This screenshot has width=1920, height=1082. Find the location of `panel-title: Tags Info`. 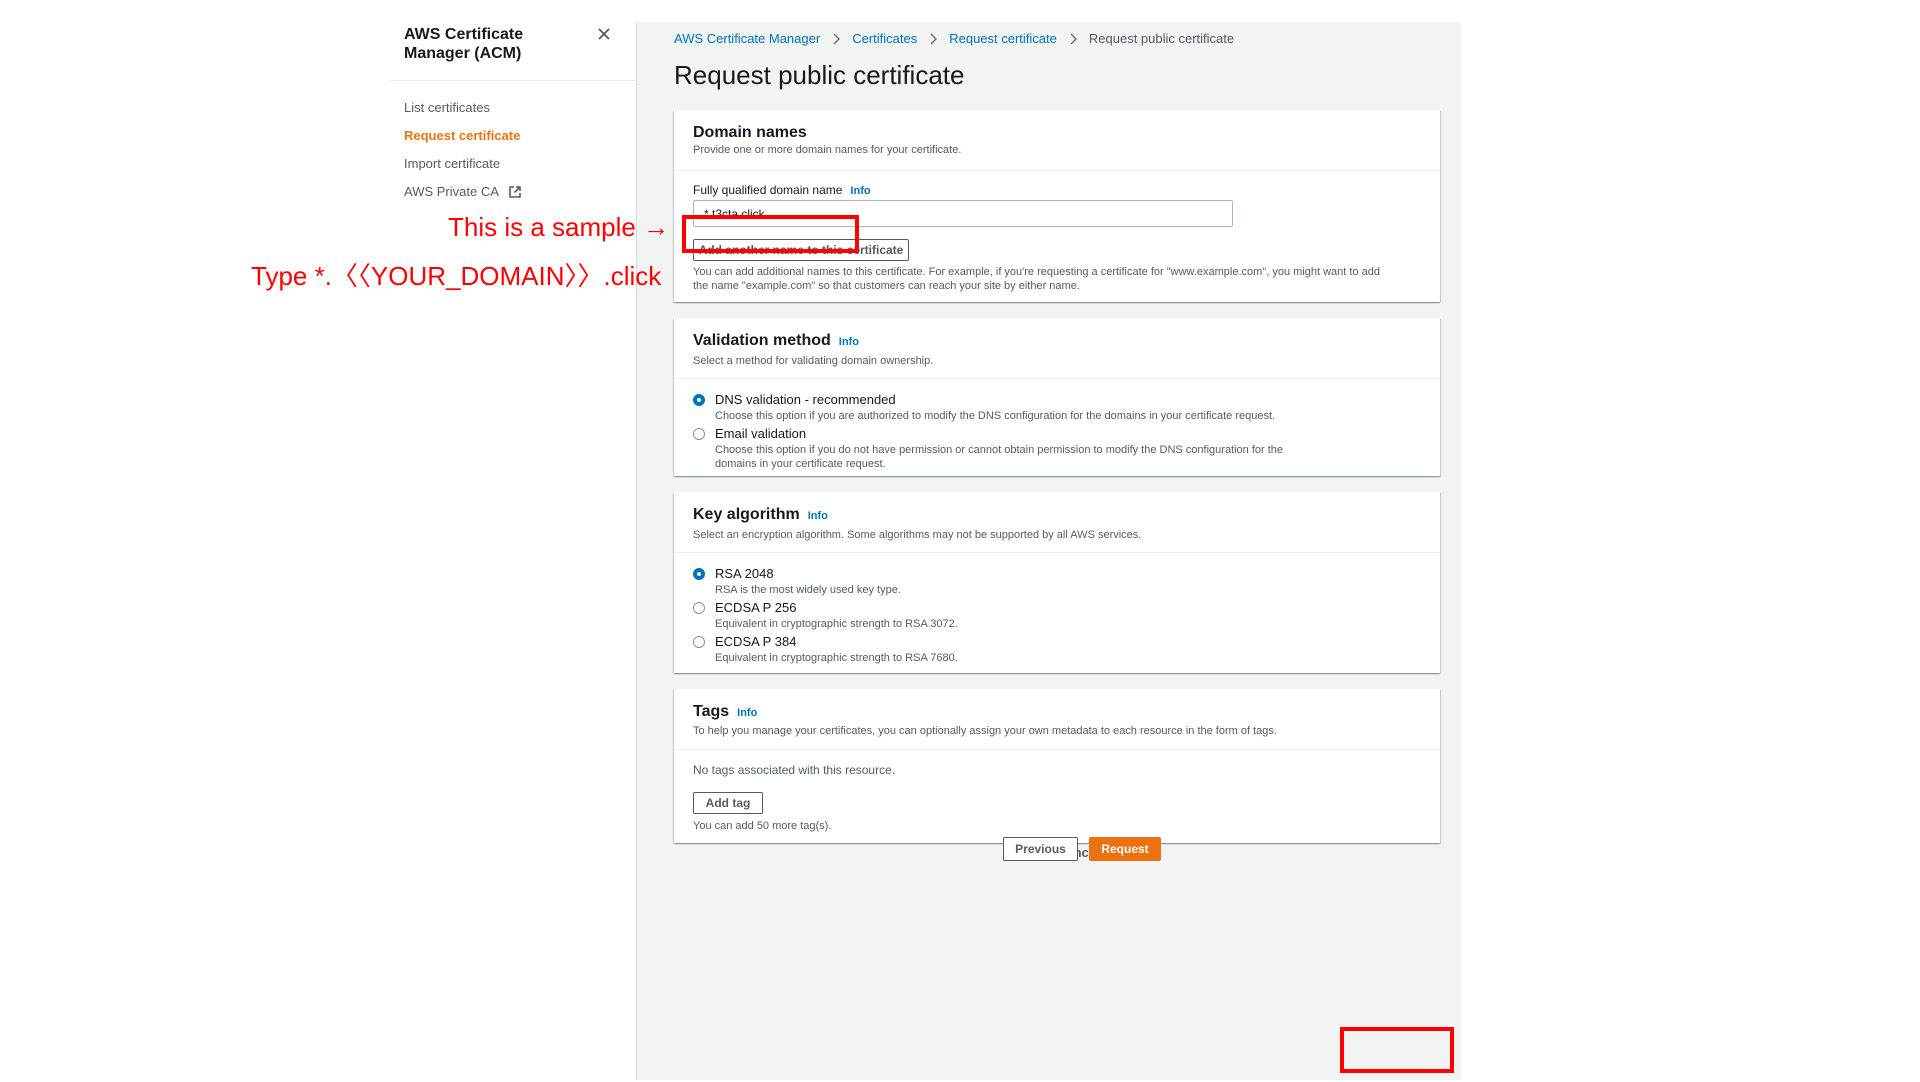

panel-title: Tags Info is located at coordinates (725, 712).